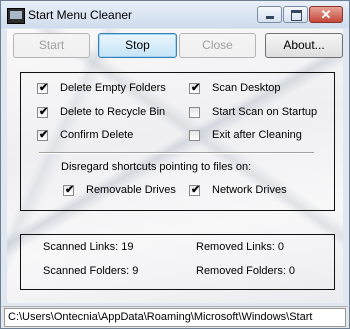  Describe the element at coordinates (16, 16) in the screenshot. I see `app-icon` at that location.